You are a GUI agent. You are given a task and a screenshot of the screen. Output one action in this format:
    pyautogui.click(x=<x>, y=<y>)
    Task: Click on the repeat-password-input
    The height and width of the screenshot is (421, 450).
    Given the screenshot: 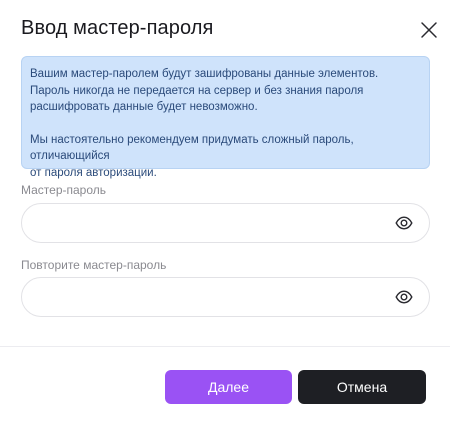 What is the action you would take?
    pyautogui.click(x=211, y=297)
    